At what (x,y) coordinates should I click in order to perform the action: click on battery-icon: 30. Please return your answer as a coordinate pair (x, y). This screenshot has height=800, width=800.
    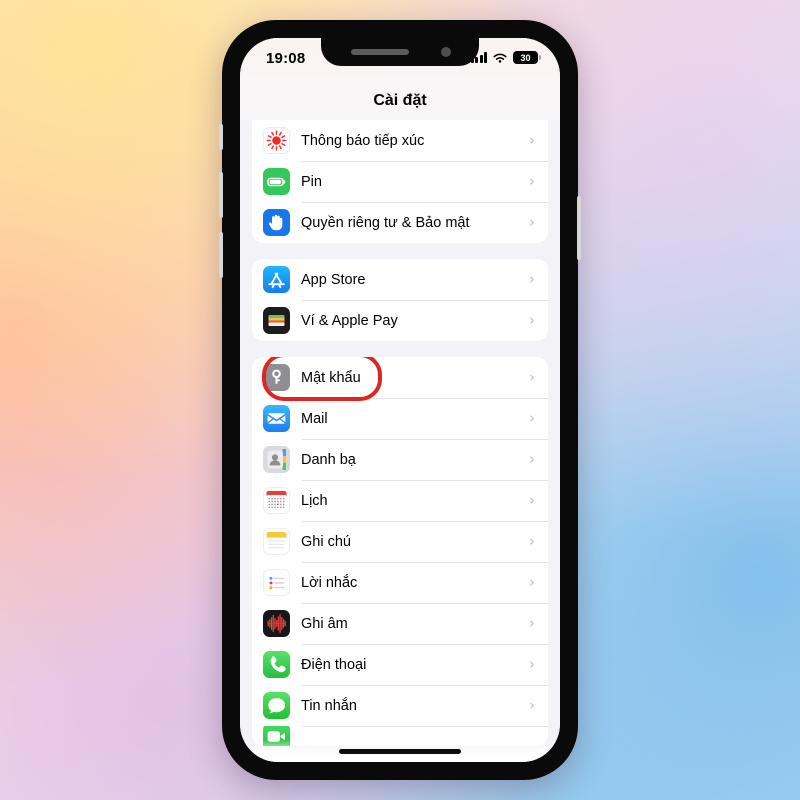
    Looking at the image, I should click on (527, 57).